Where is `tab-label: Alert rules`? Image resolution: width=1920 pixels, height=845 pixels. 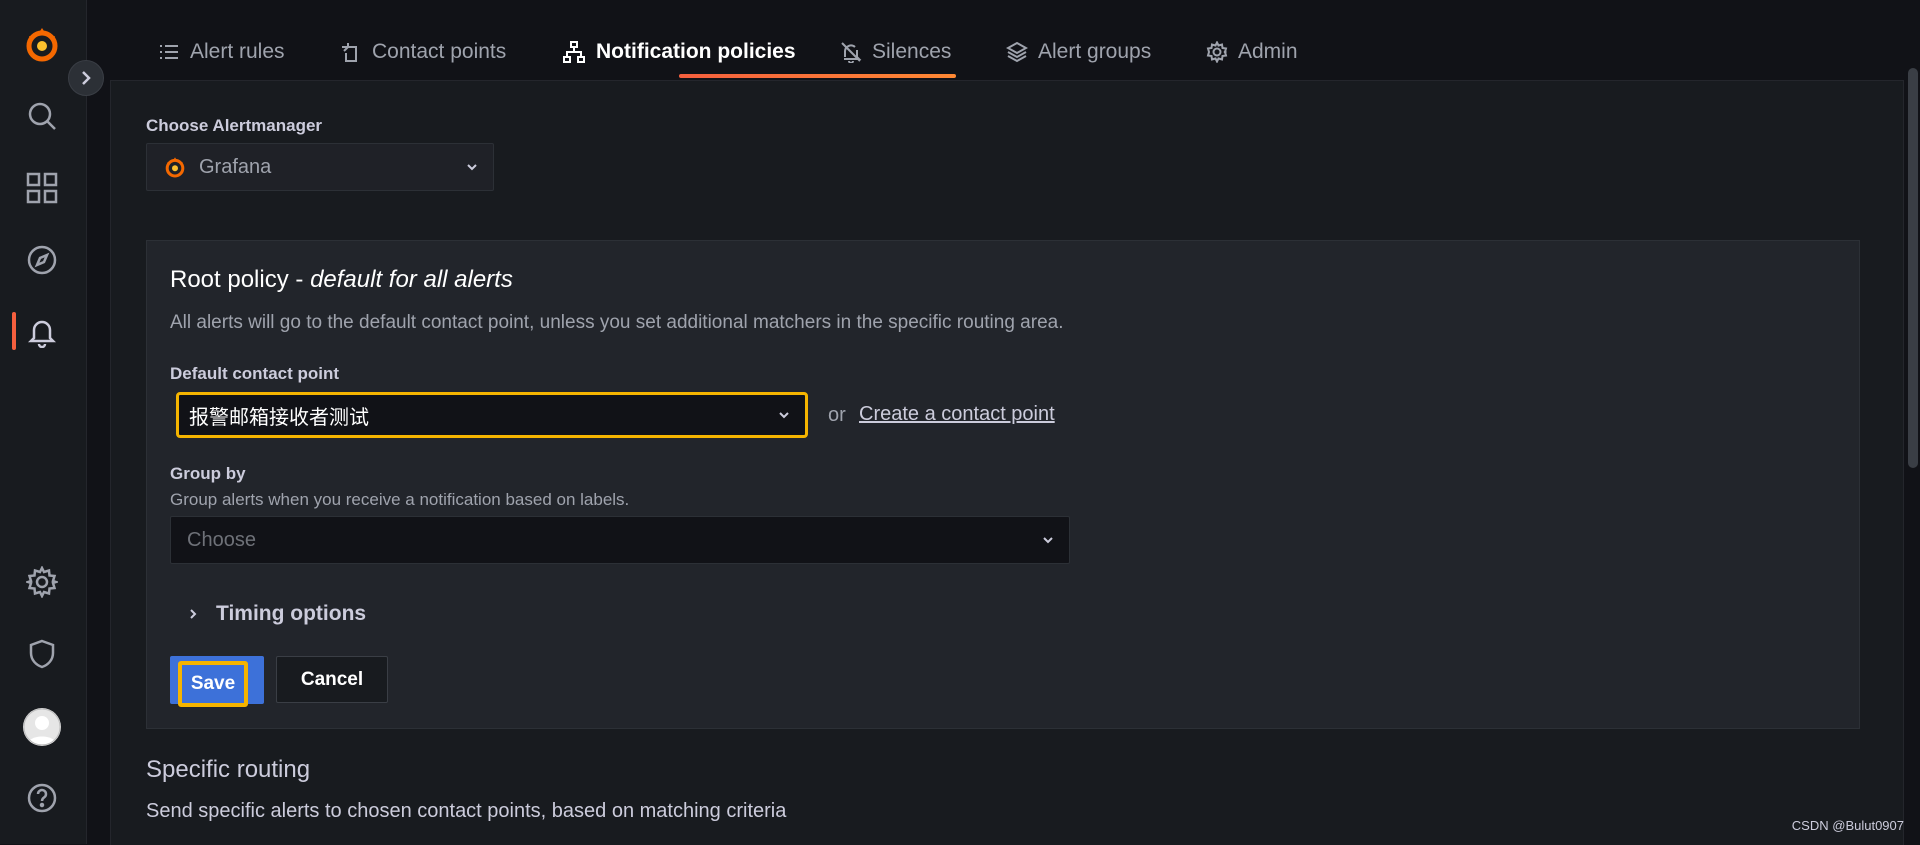 tab-label: Alert rules is located at coordinates (237, 51).